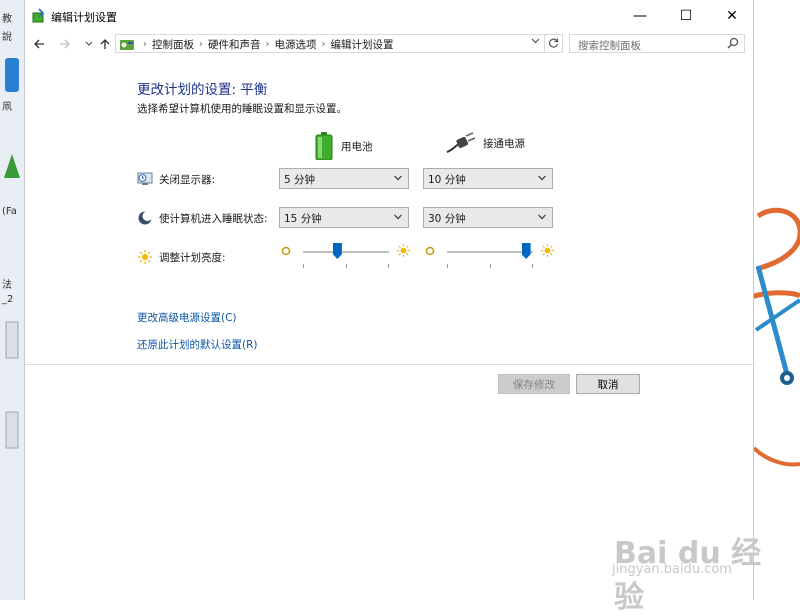 This screenshot has height=616, width=800. Describe the element at coordinates (733, 43) in the screenshot. I see `search-icon` at that location.